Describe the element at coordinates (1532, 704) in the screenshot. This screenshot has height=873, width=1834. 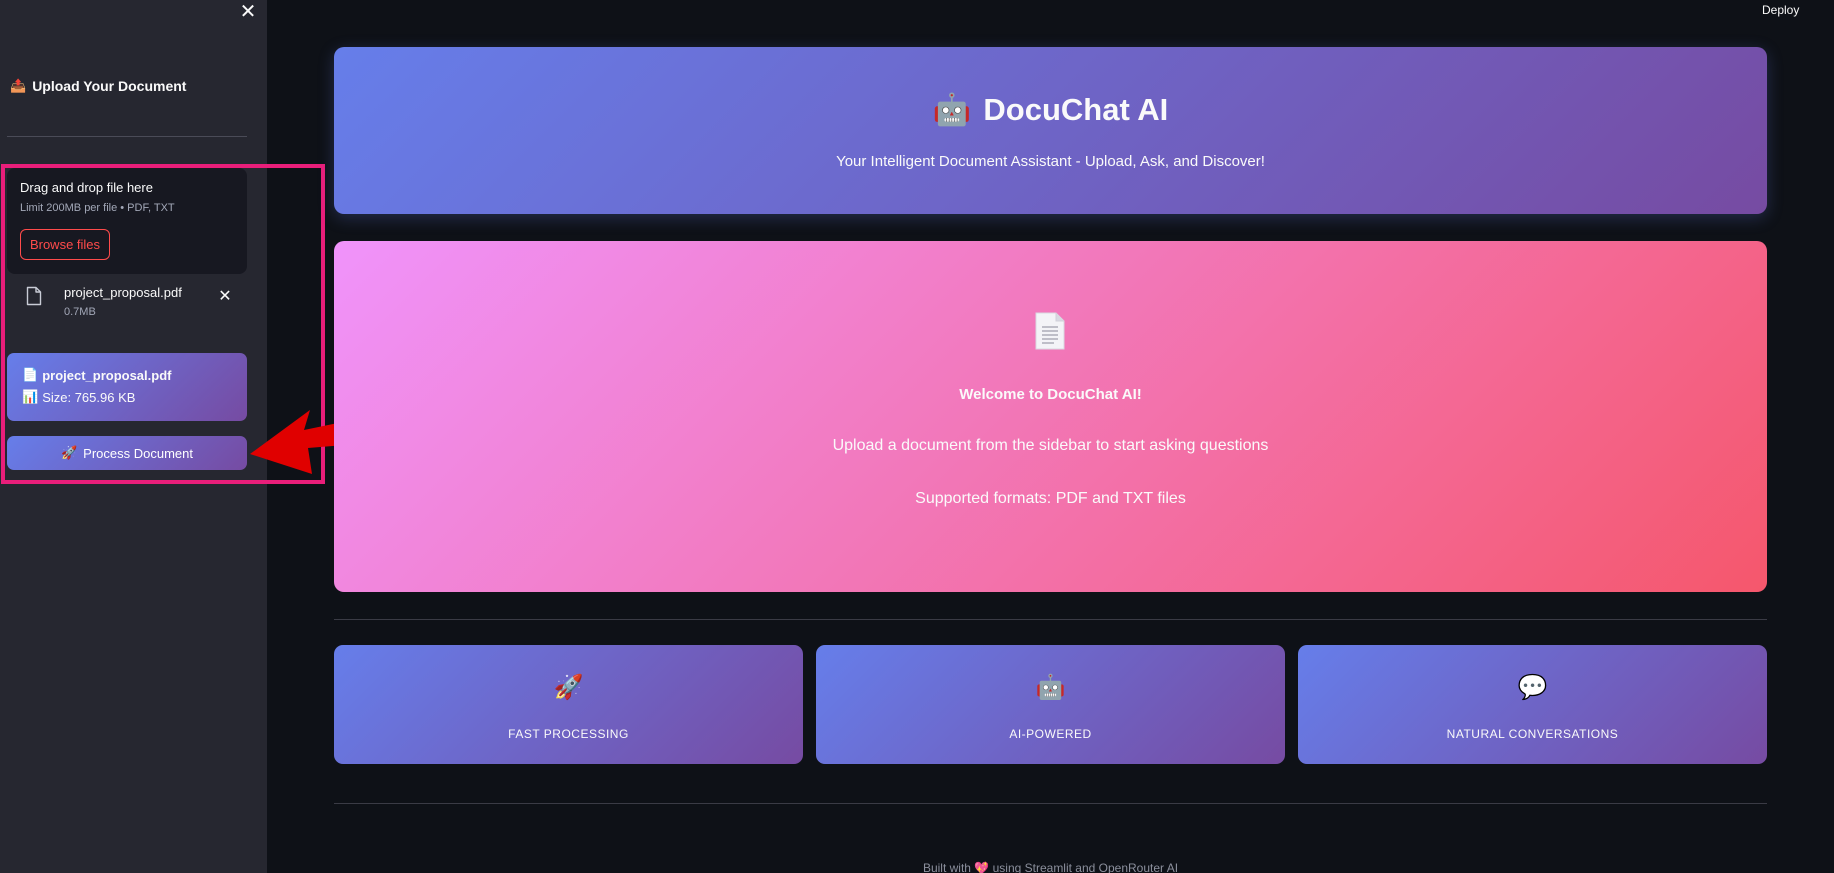
I see `feature-card-natural-conversations: 💬 NATURAL CONVERSATIONS` at that location.